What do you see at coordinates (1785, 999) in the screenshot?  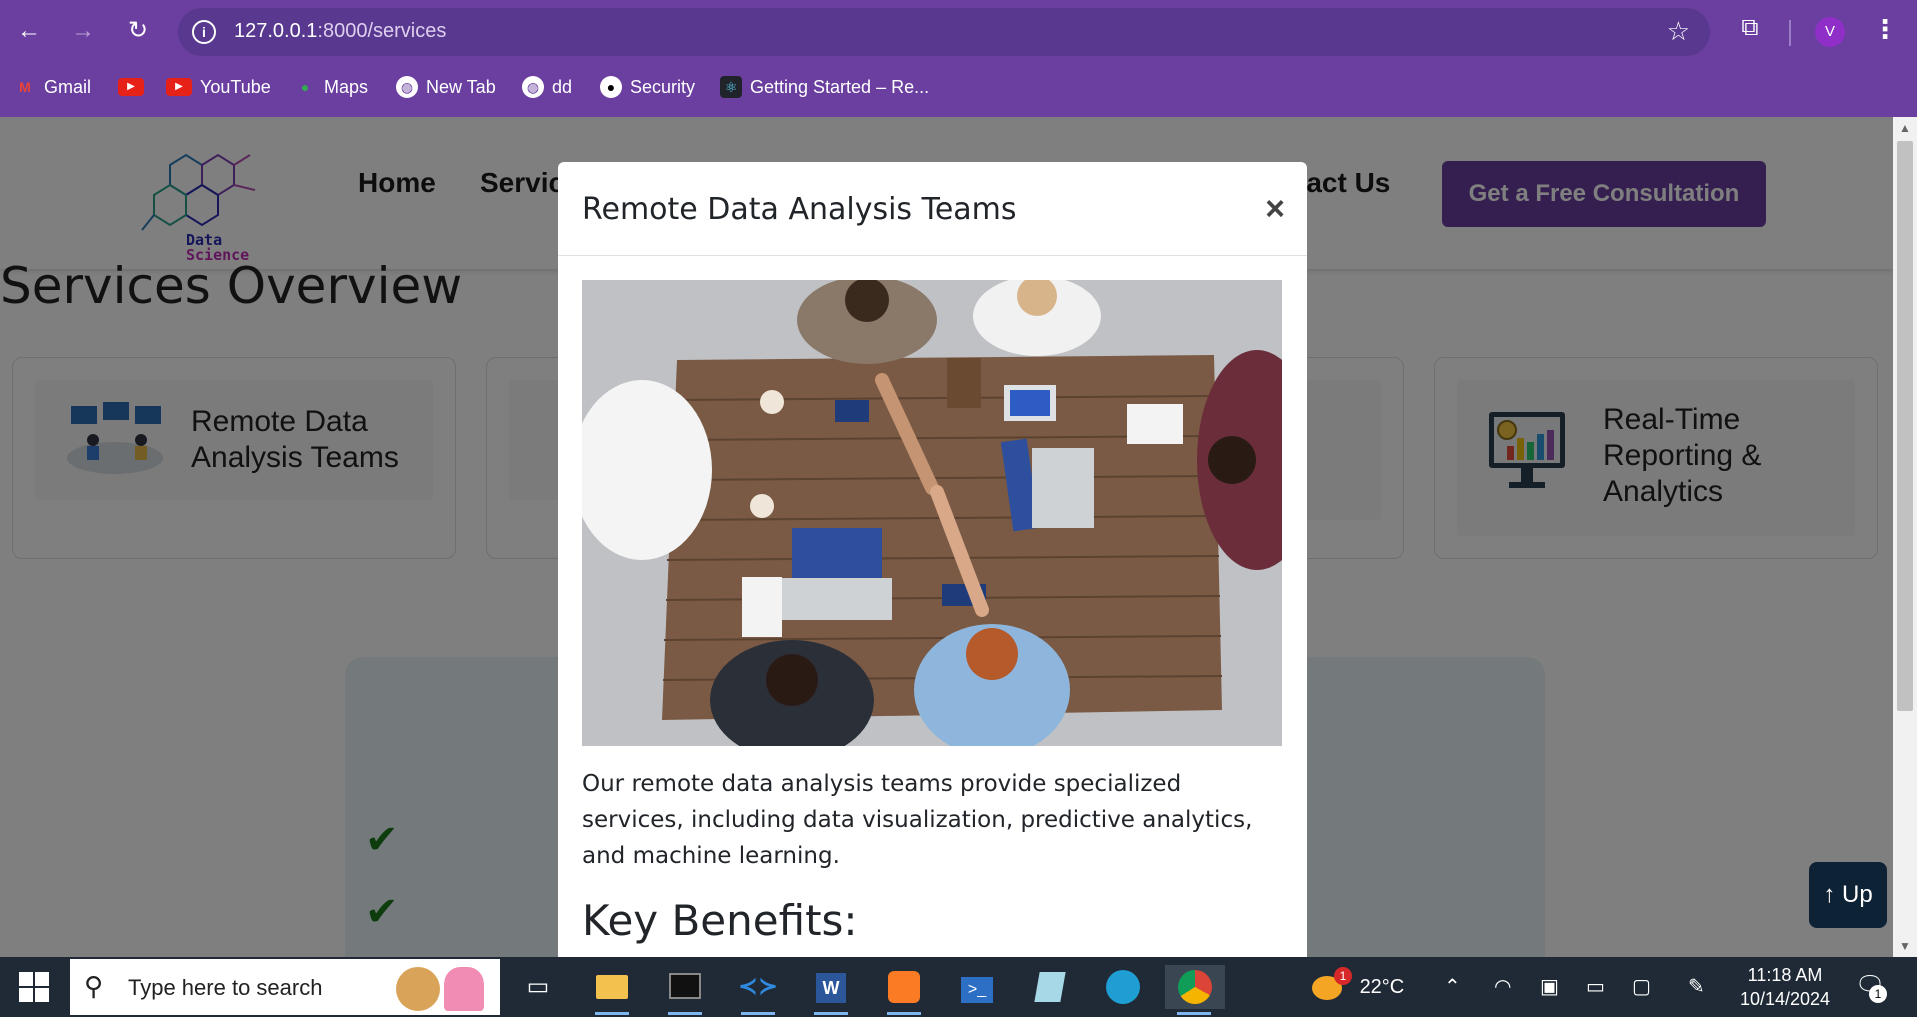 I see `clock-date: 10/14/2024` at bounding box center [1785, 999].